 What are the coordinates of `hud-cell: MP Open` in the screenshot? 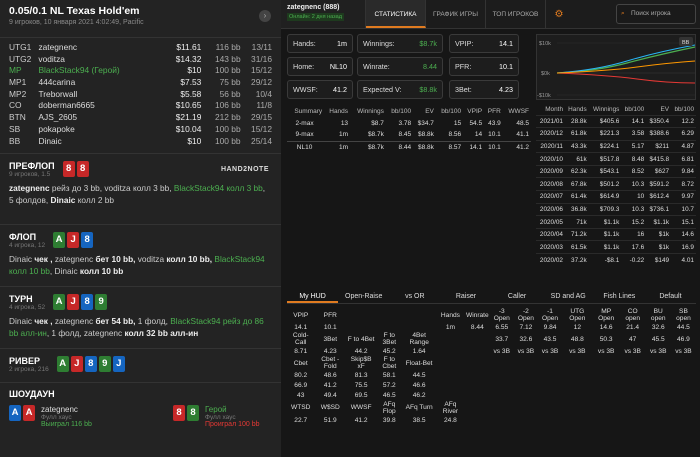 It's located at (606, 315).